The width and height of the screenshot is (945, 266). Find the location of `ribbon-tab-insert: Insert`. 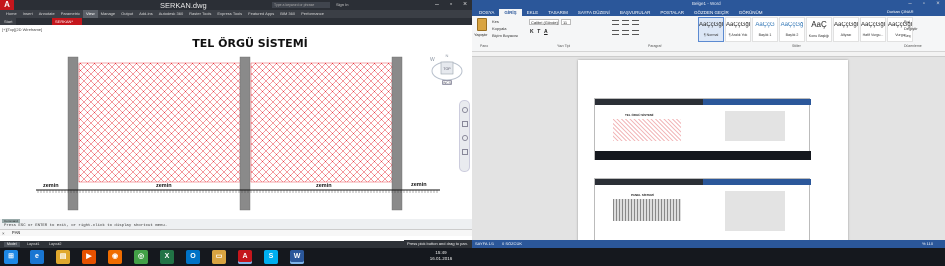

ribbon-tab-insert: Insert is located at coordinates (28, 14).